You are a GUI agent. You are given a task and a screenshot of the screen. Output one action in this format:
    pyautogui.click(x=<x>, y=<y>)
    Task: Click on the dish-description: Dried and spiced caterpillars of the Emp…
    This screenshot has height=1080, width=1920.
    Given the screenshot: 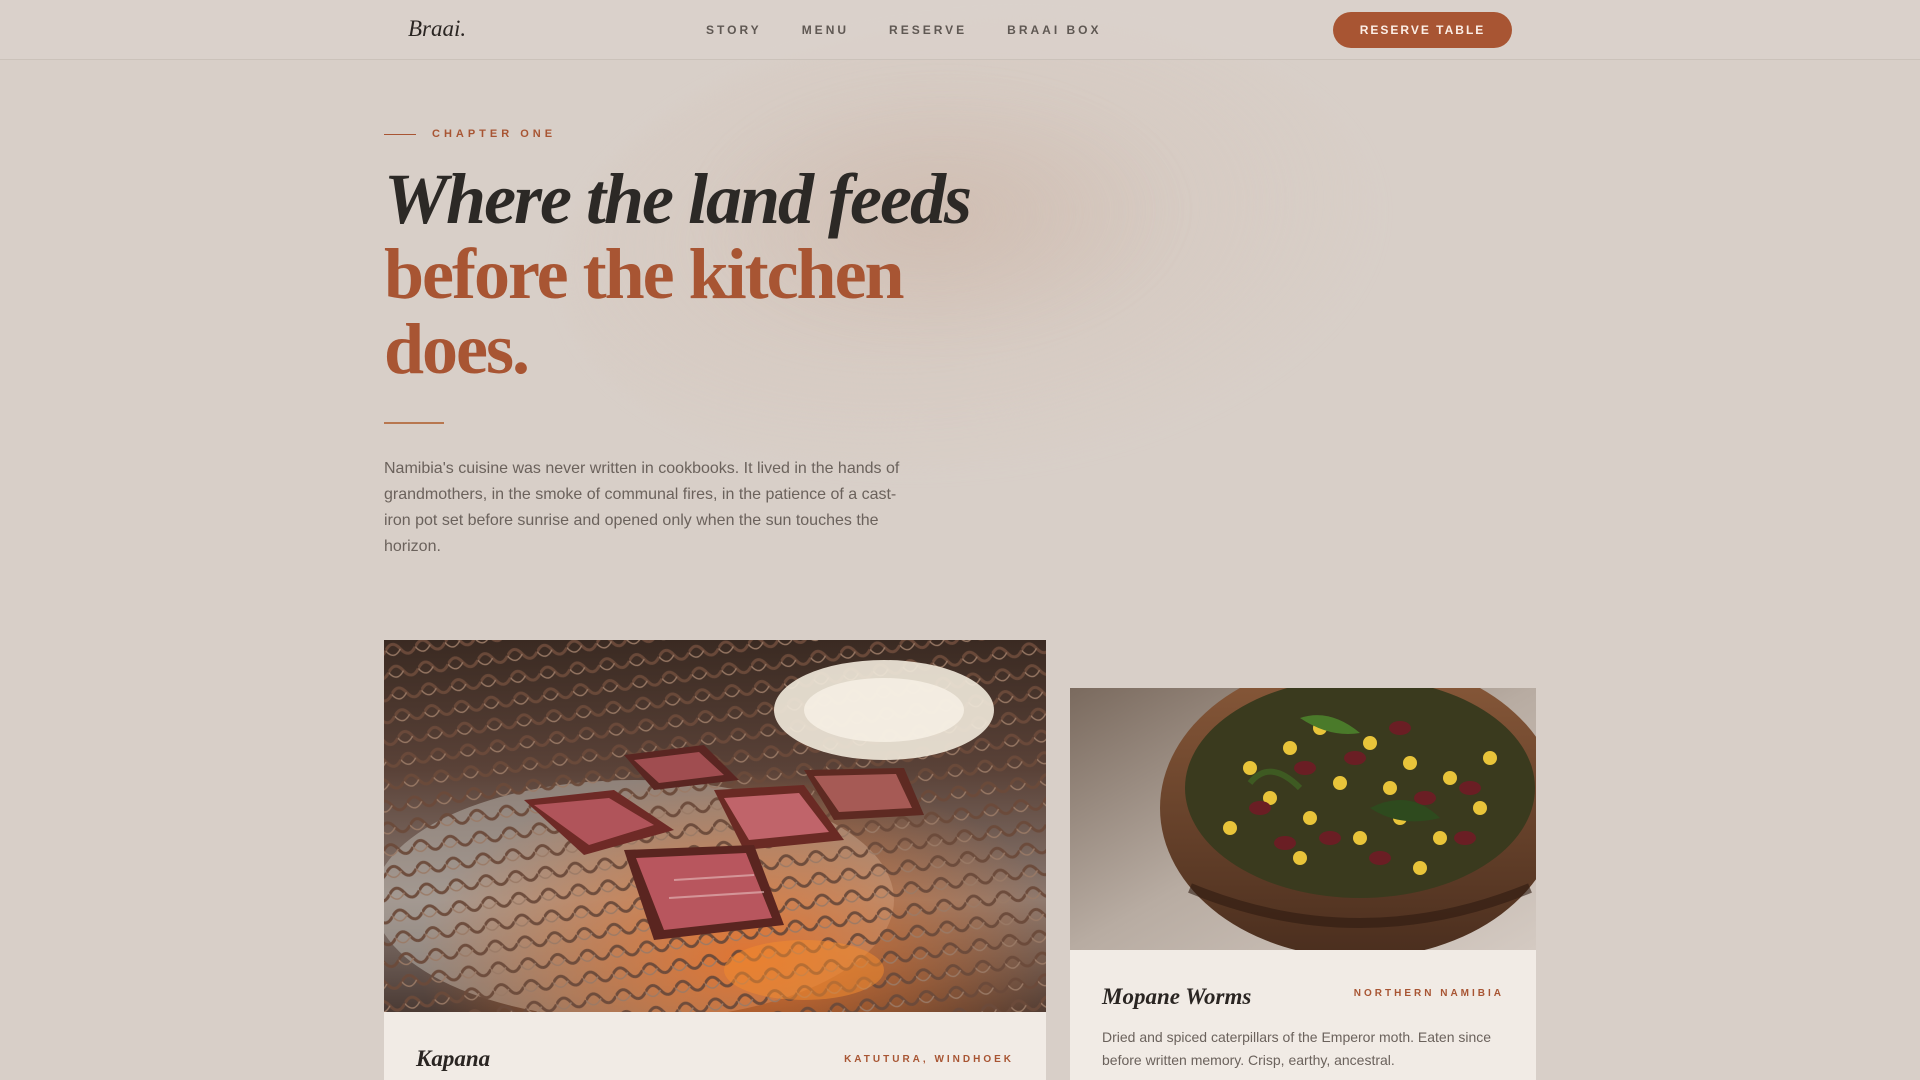 What is the action you would take?
    pyautogui.click(x=1297, y=1048)
    